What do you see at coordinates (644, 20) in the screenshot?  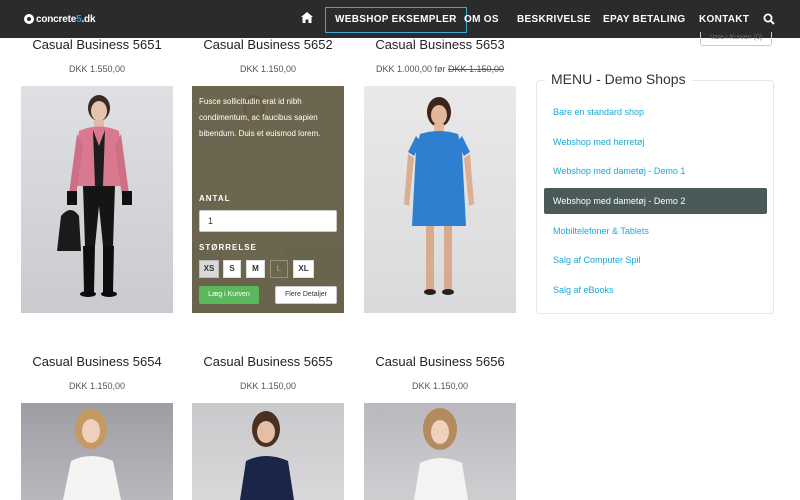 I see `nav-epay-betaling: EPAY BETALING` at bounding box center [644, 20].